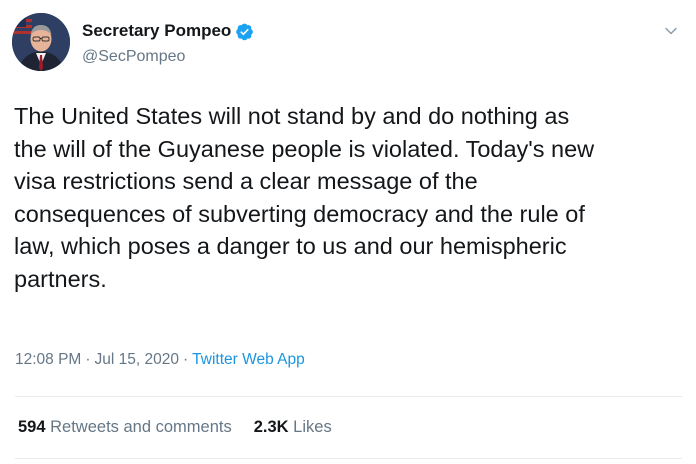 Image resolution: width=696 pixels, height=464 pixels. Describe the element at coordinates (137, 359) in the screenshot. I see `tweet-date: Jul 15, 2020` at that location.